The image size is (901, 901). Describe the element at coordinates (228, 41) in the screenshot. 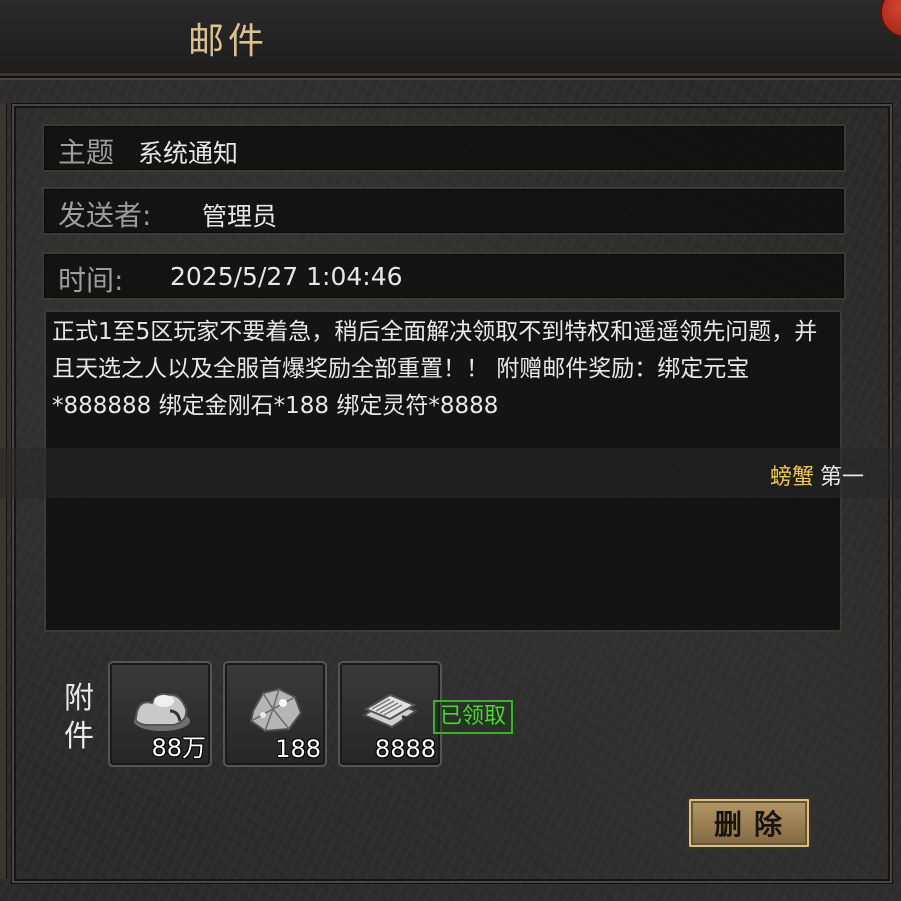

I see `window-title: 邮件` at that location.